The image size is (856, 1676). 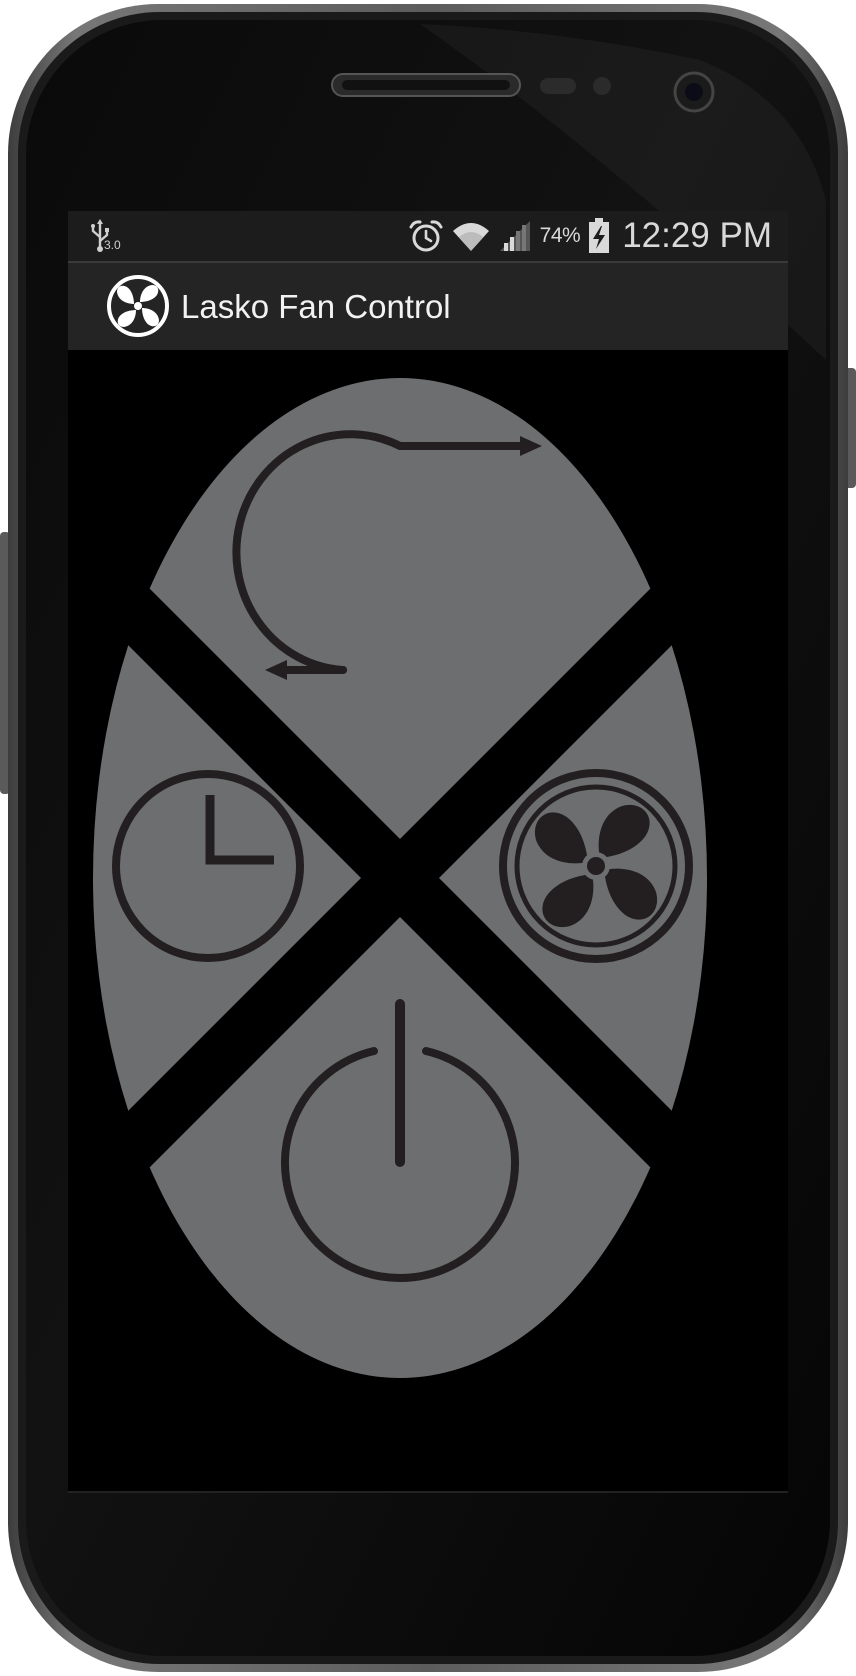 What do you see at coordinates (138, 306) in the screenshot?
I see `app-fan-icon` at bounding box center [138, 306].